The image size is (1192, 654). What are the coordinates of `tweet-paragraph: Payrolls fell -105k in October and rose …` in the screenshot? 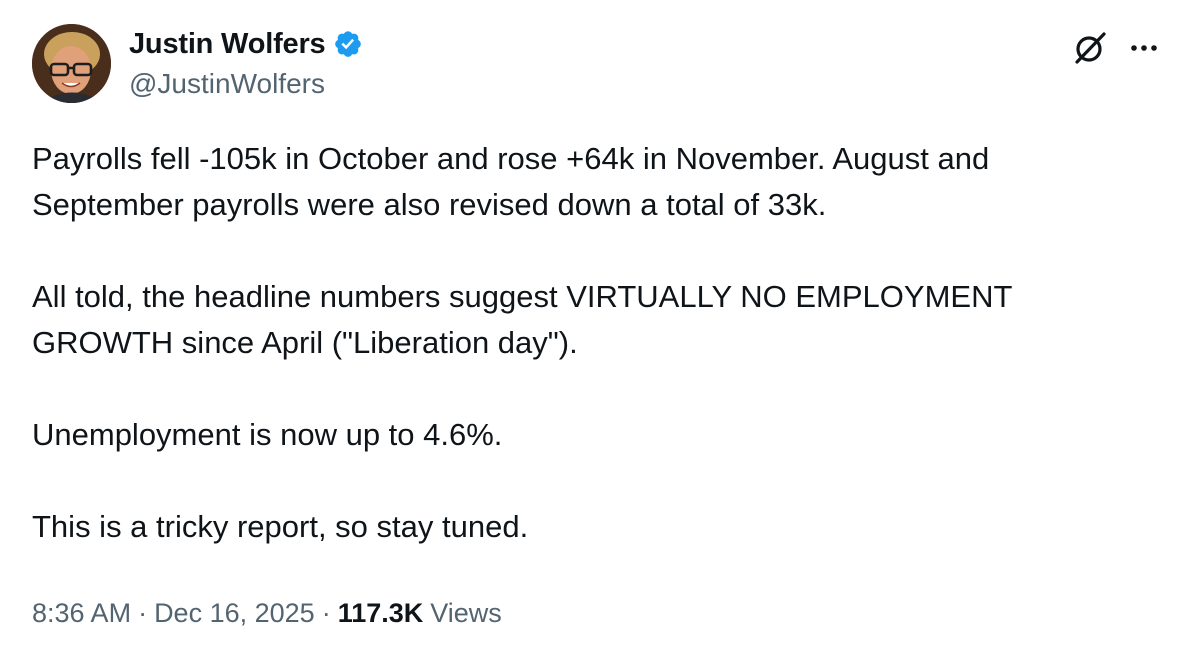 It's located at (511, 181).